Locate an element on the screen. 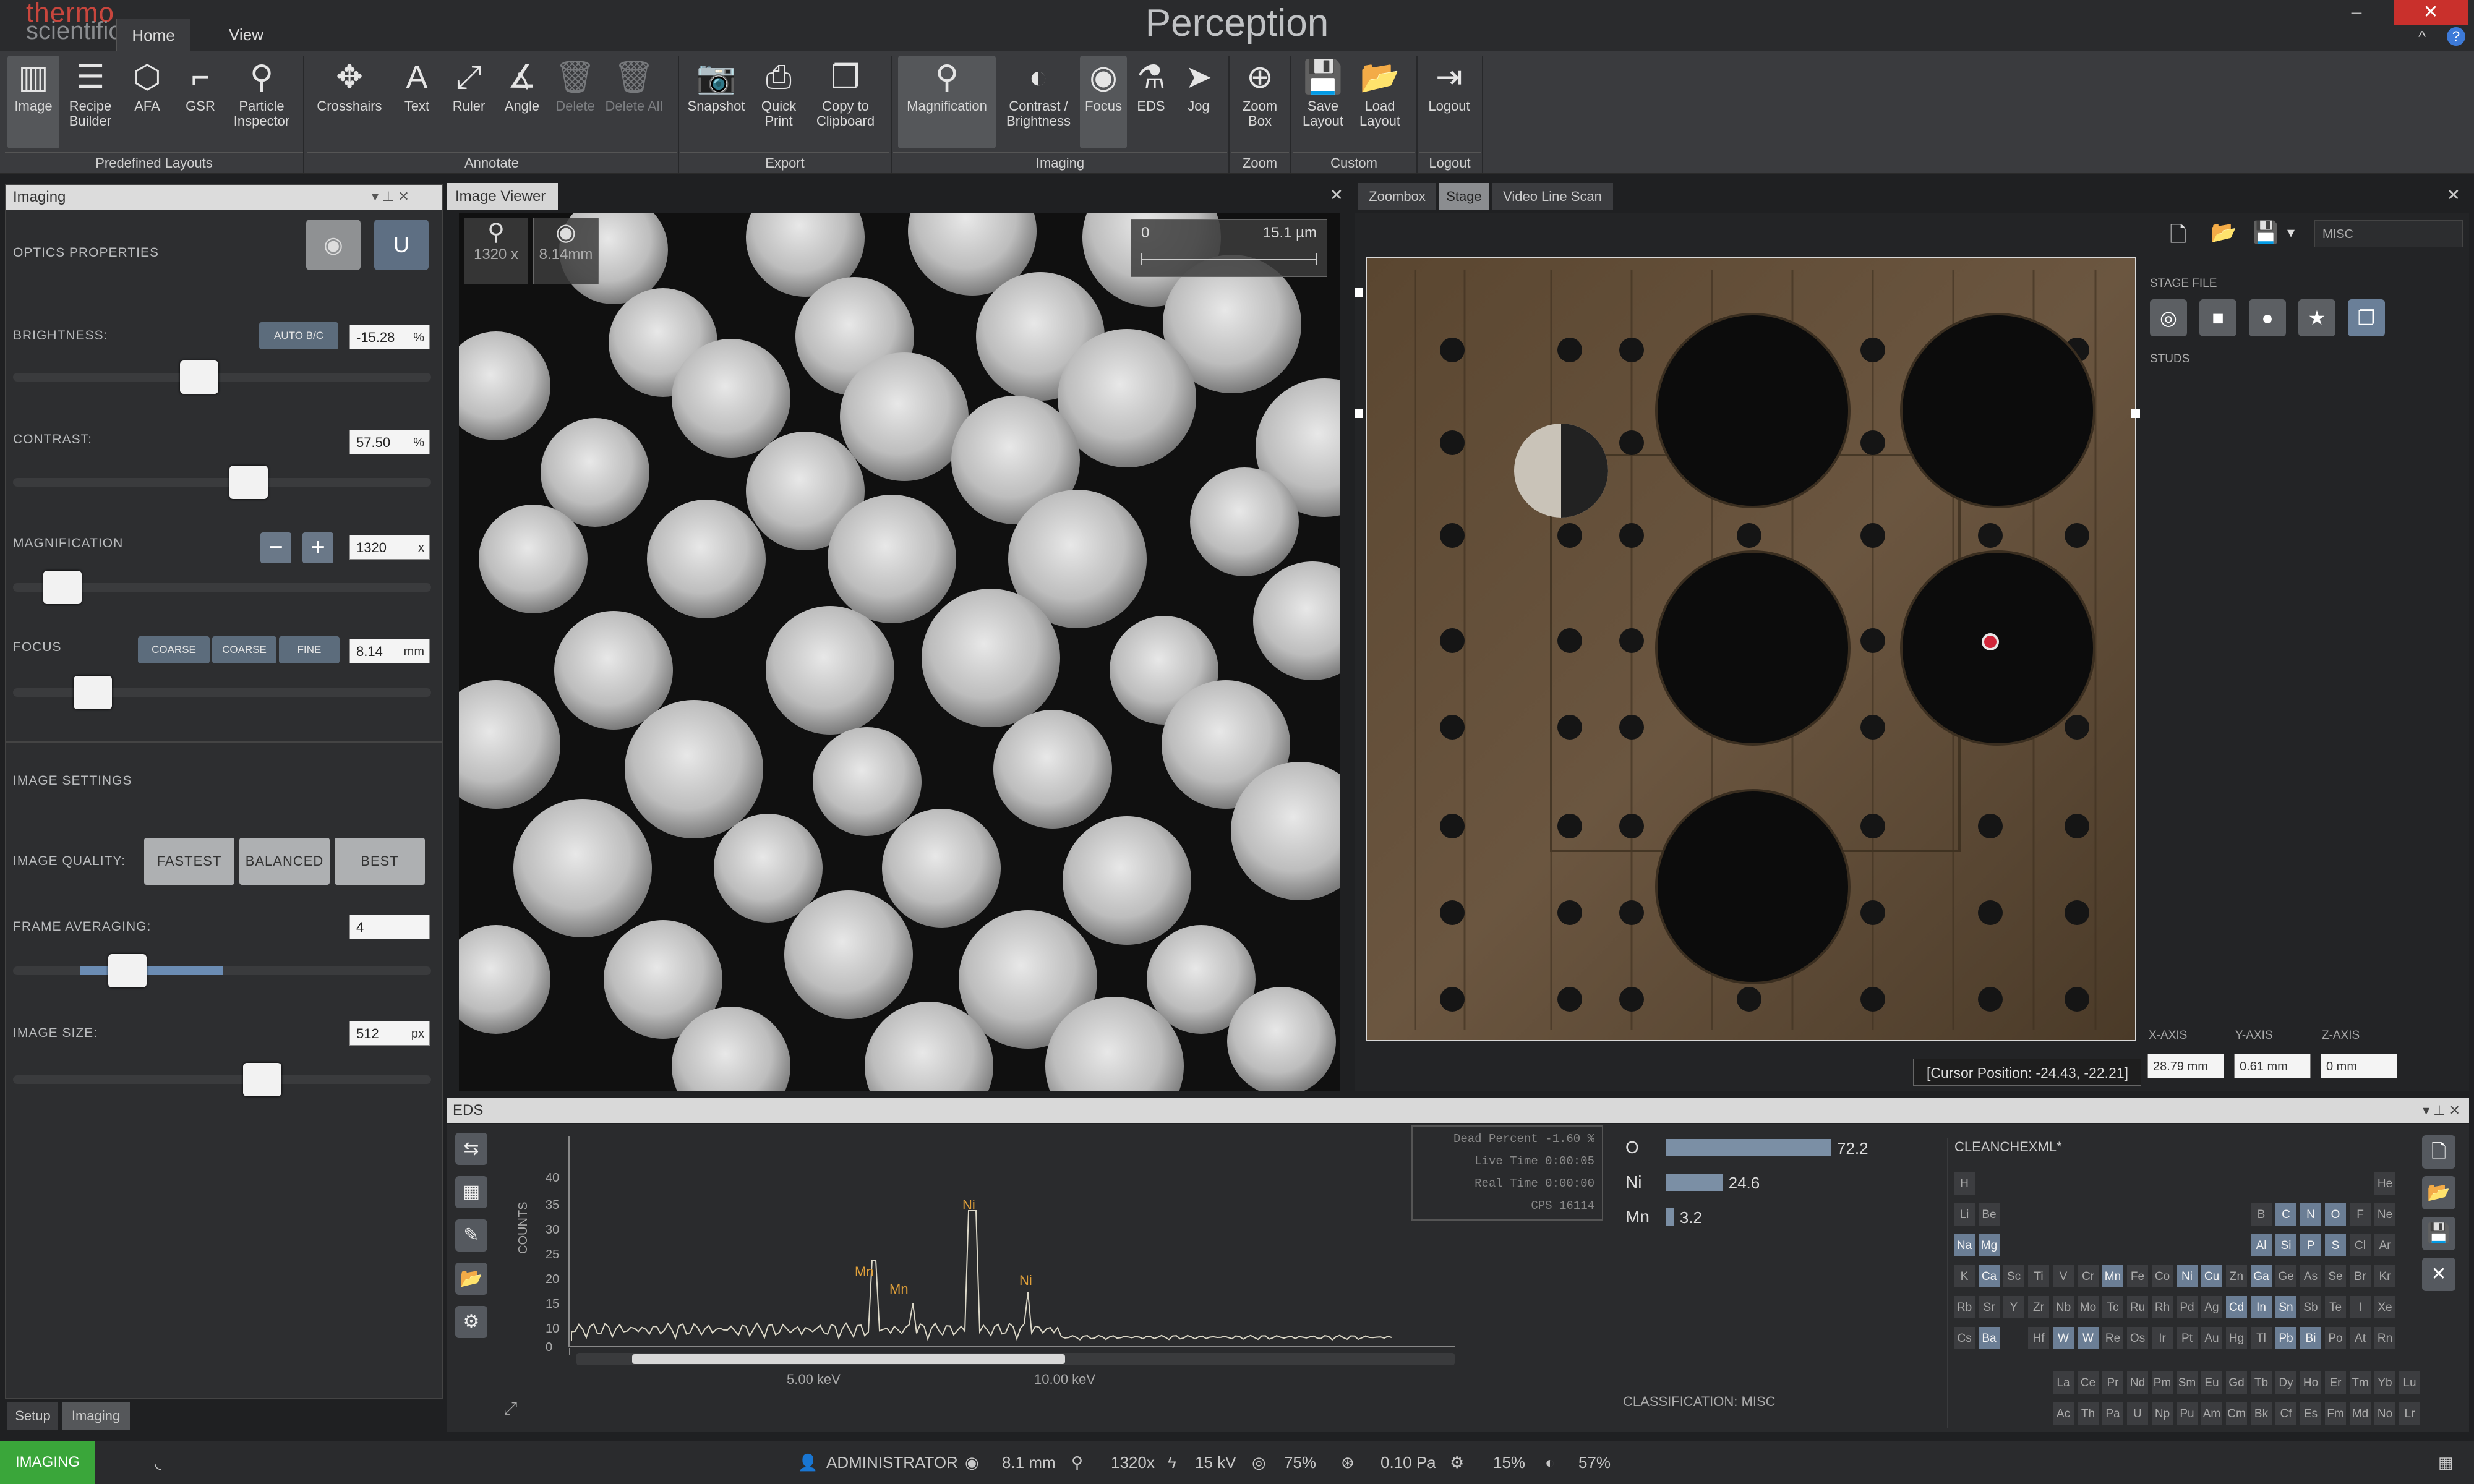 This screenshot has width=2474, height=1484. element-lu: Lu is located at coordinates (2410, 1382).